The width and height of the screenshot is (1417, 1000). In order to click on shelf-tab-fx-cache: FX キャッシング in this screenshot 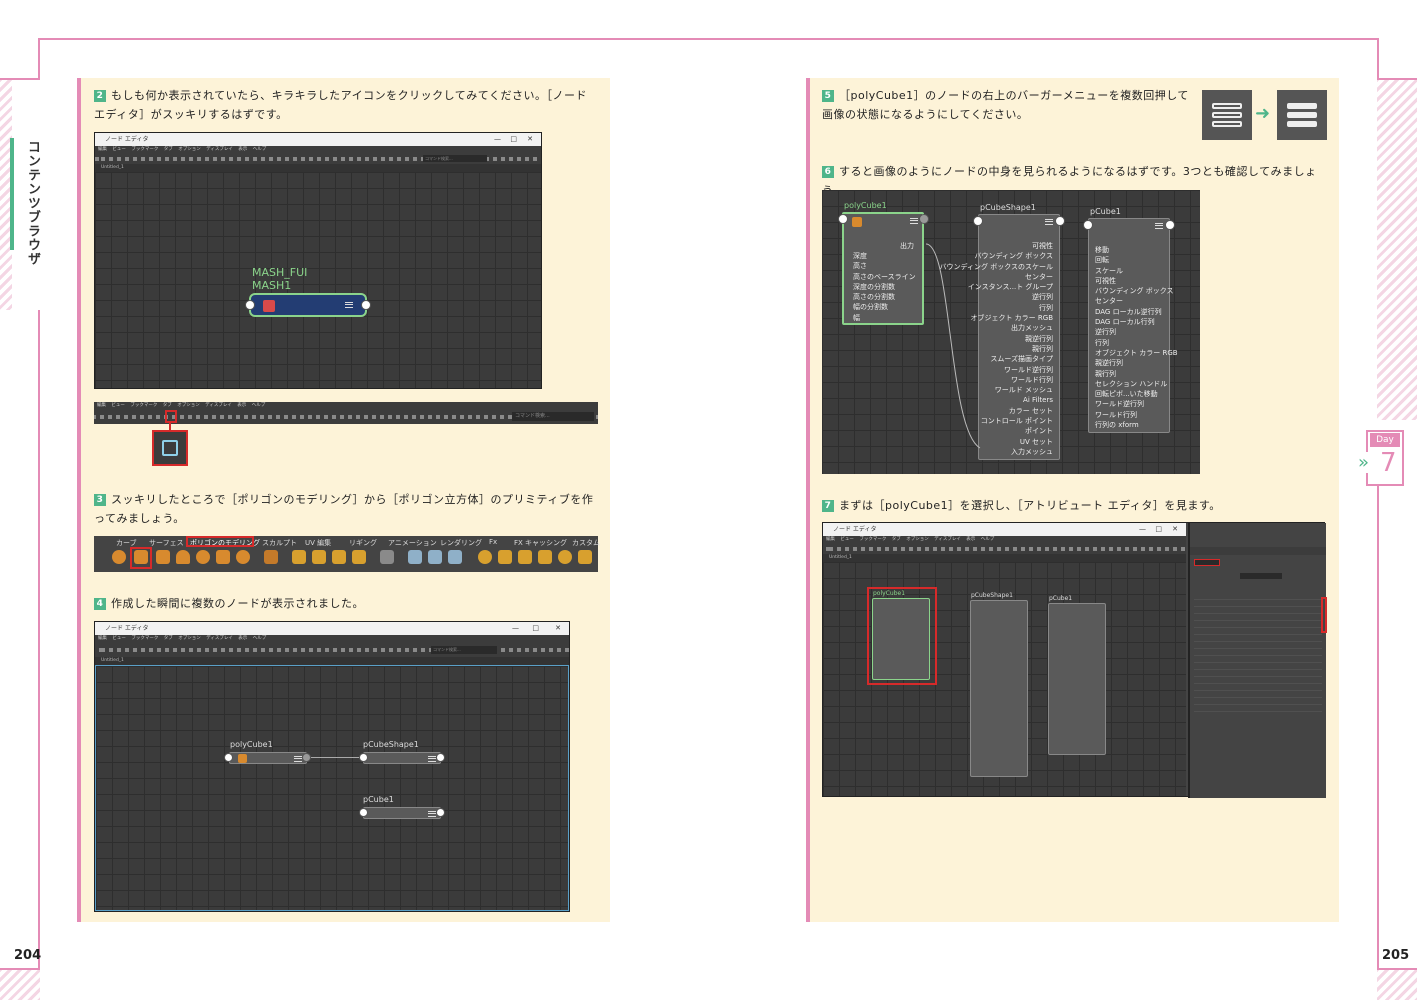, I will do `click(540, 543)`.